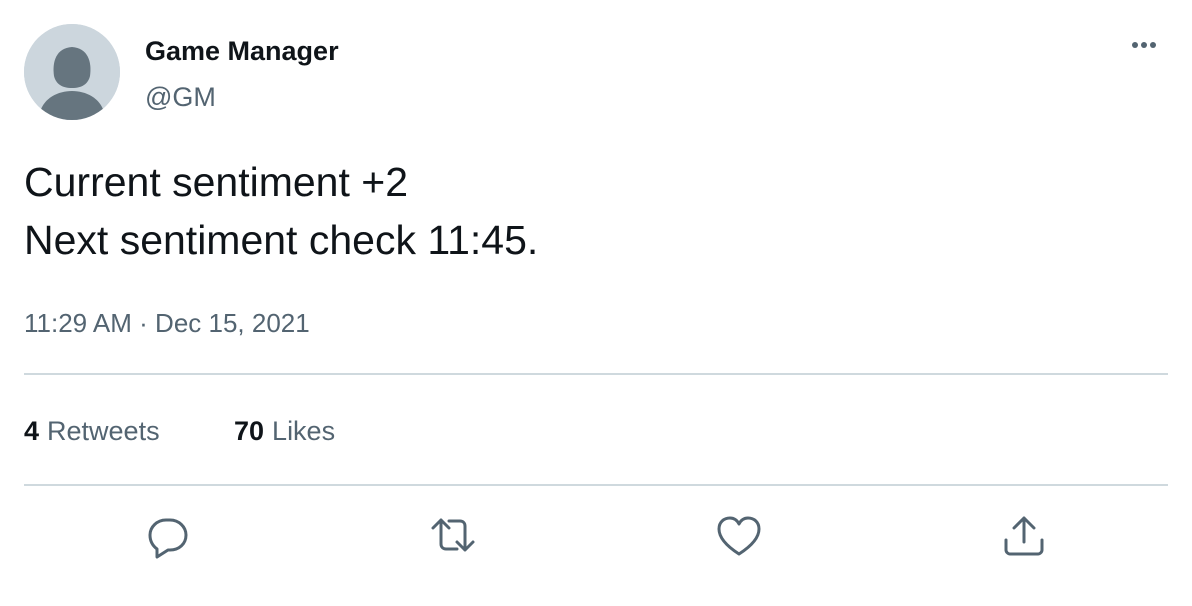 The height and width of the screenshot is (606, 1192). I want to click on retweet-icon, so click(453, 535).